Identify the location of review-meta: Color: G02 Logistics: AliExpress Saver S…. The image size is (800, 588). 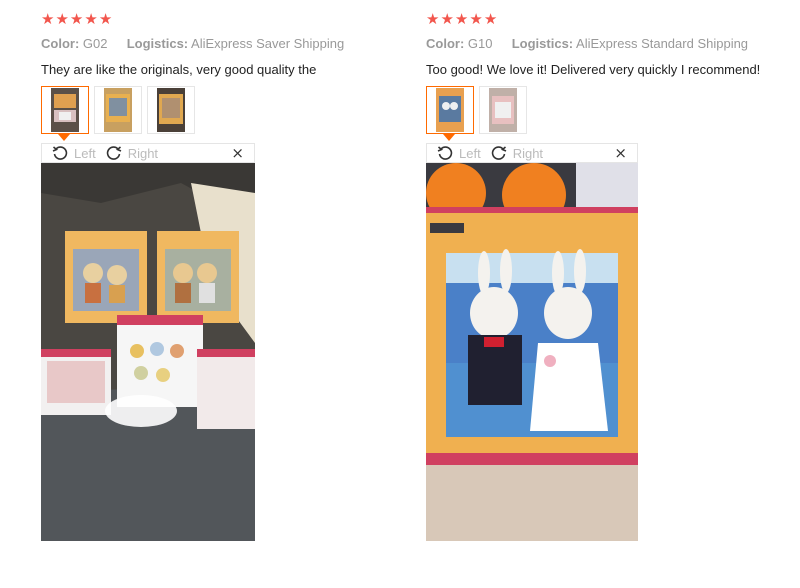
(192, 43).